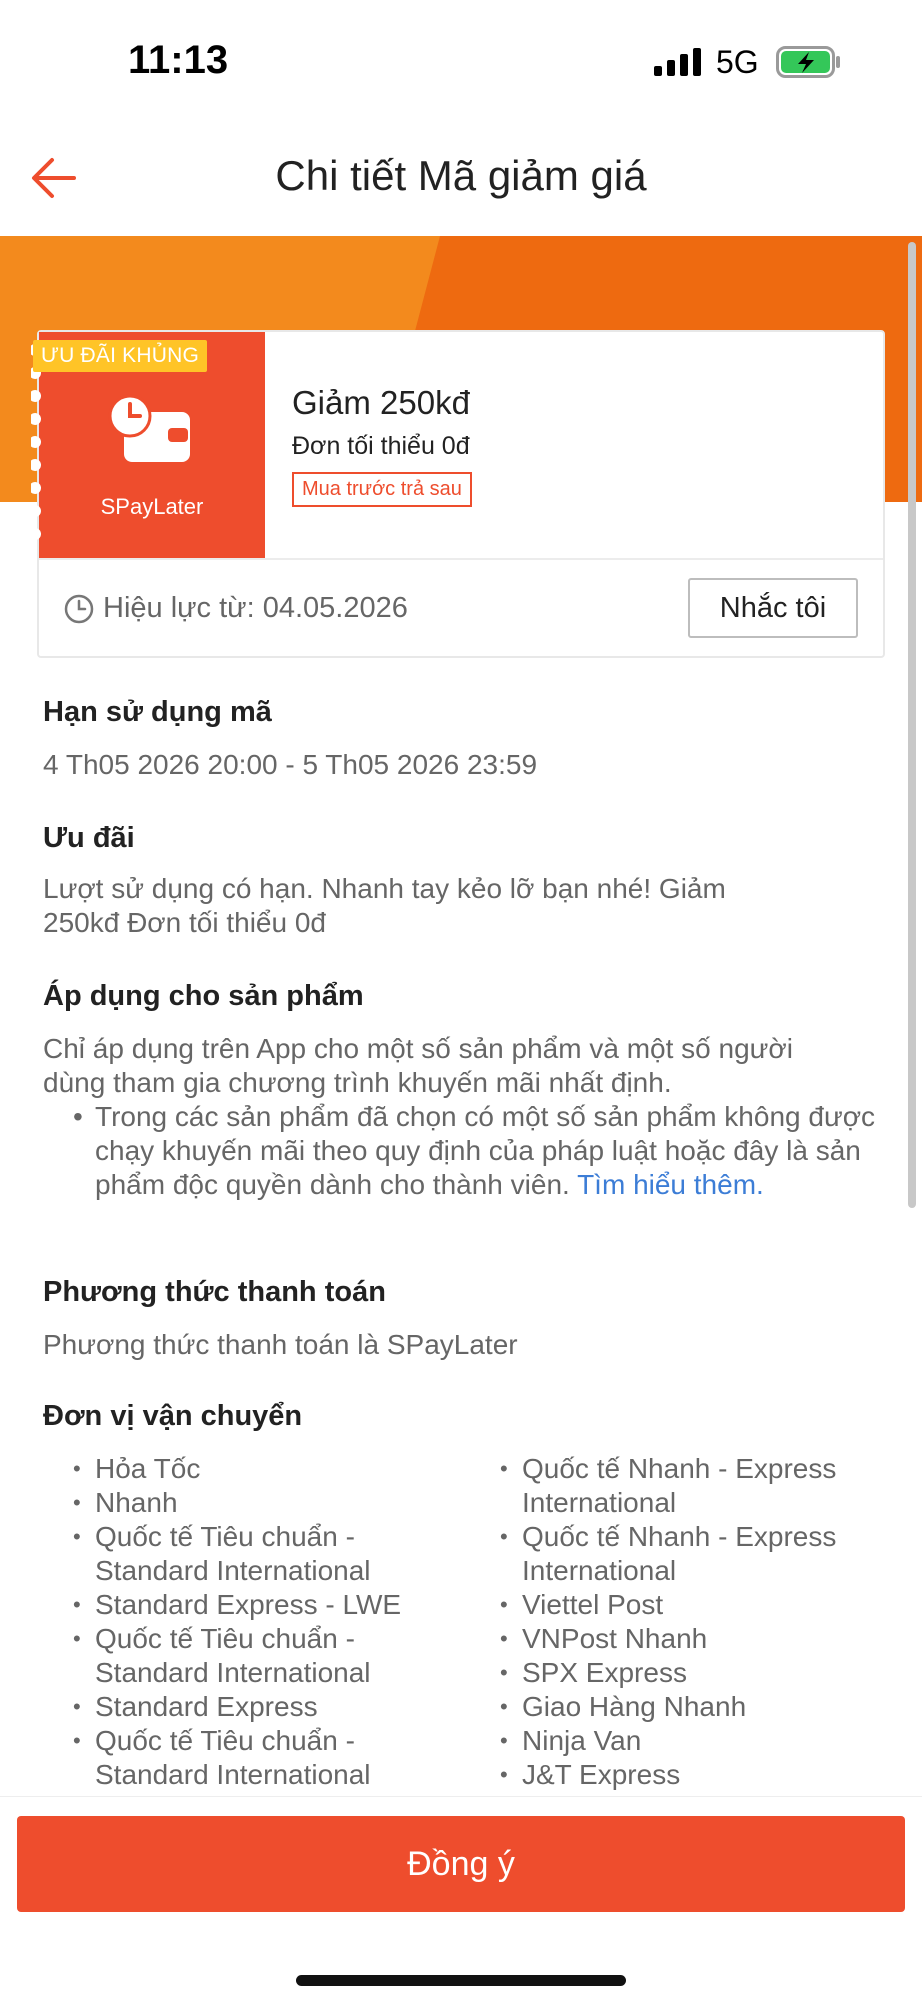 This screenshot has width=922, height=1999. I want to click on agree-button: Đồng ý, so click(461, 1864).